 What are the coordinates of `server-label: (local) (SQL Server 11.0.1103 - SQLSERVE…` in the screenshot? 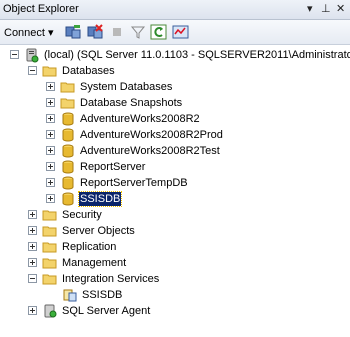 It's located at (197, 55).